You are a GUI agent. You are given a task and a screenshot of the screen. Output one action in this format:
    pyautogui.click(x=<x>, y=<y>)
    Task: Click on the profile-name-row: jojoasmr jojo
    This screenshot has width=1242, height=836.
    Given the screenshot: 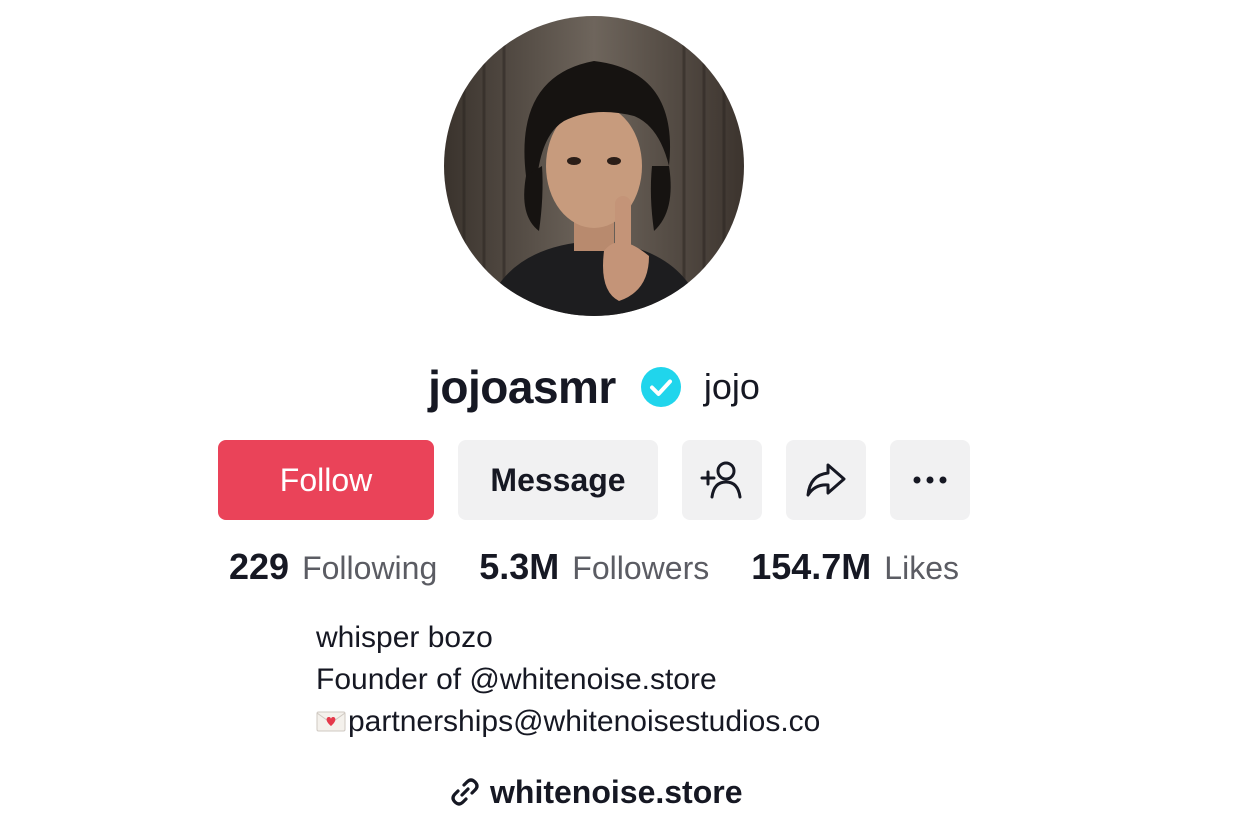 What is the action you would take?
    pyautogui.click(x=594, y=387)
    